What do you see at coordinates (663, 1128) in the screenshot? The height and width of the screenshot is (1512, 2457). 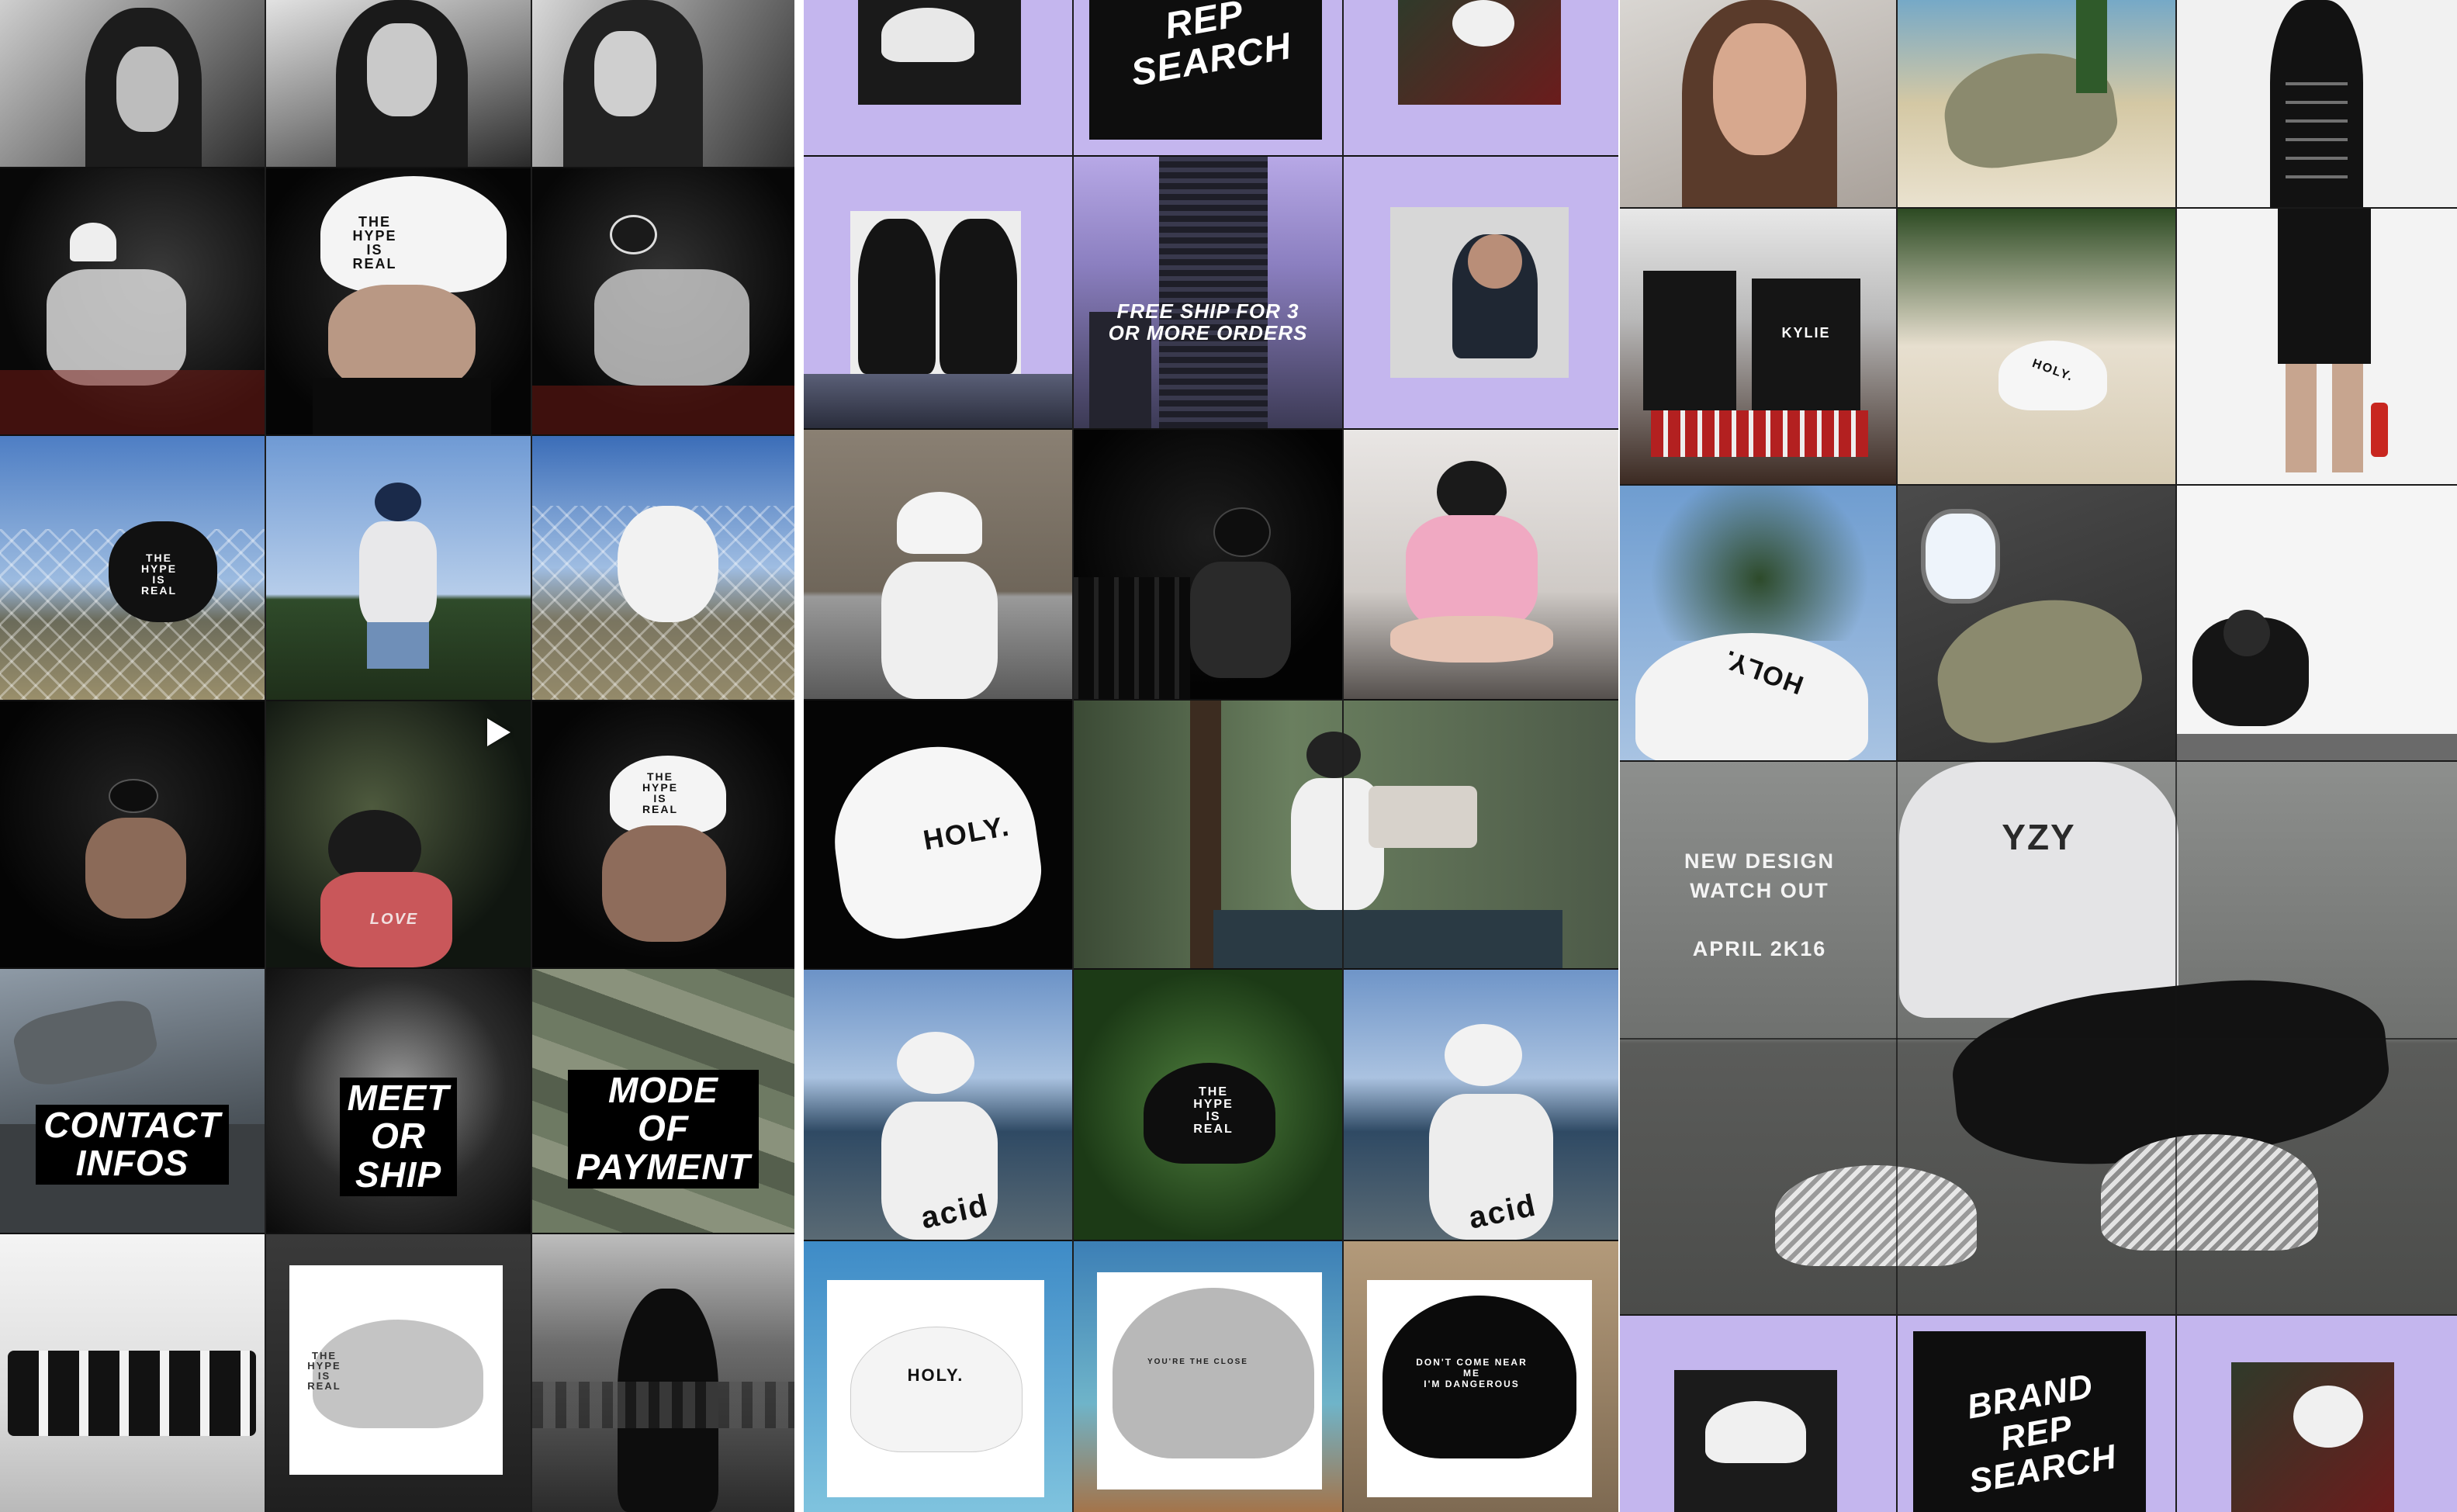 I see `tile-caption: MODE OF PAYMENT` at bounding box center [663, 1128].